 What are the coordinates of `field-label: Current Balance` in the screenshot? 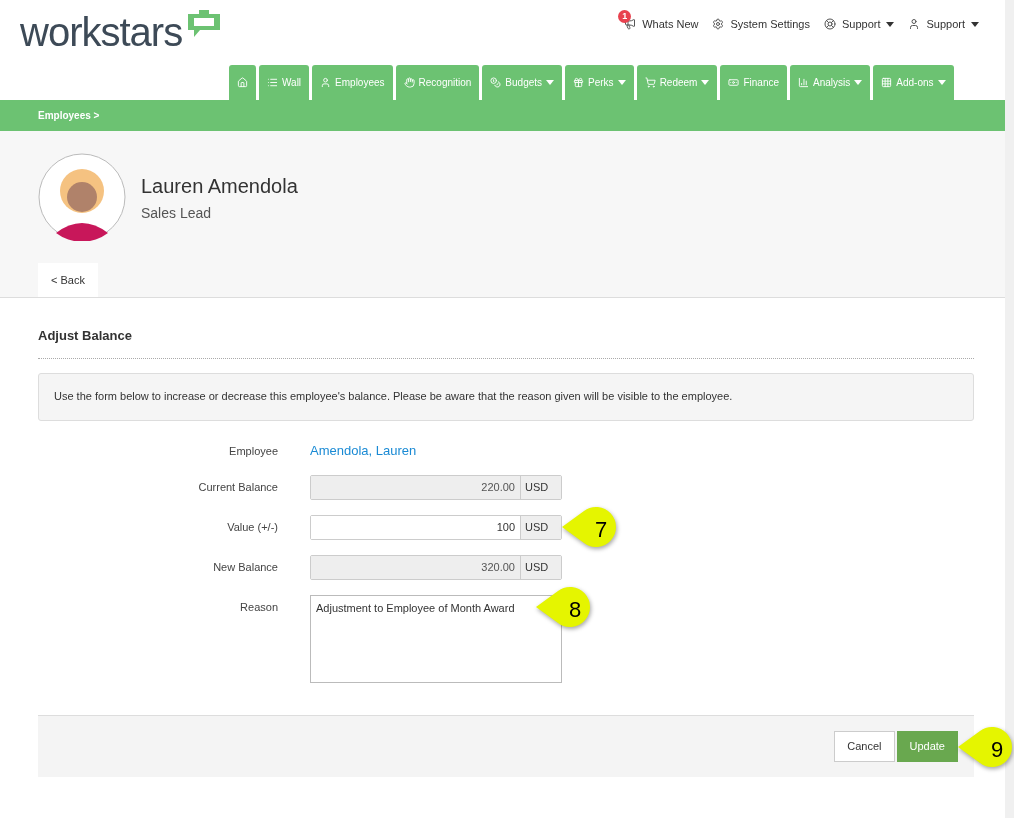 It's located at (237, 487).